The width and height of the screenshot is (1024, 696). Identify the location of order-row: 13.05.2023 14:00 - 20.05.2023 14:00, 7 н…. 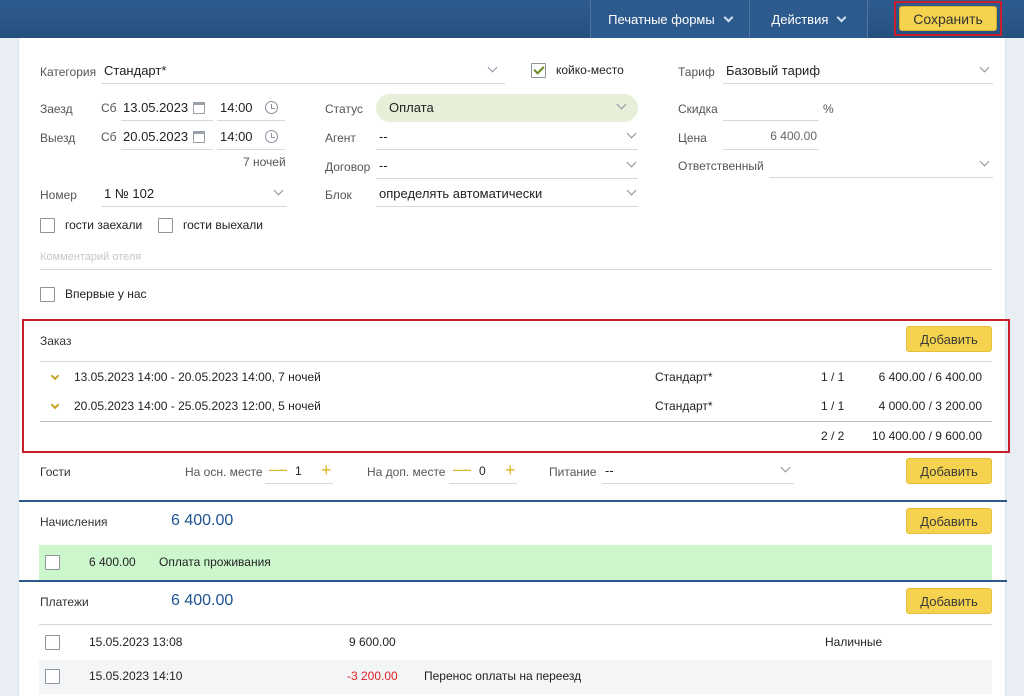
(516, 377).